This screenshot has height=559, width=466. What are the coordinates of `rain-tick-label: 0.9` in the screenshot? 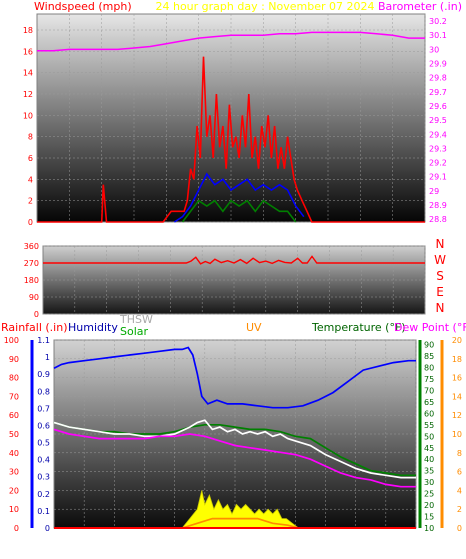 It's located at (43, 374).